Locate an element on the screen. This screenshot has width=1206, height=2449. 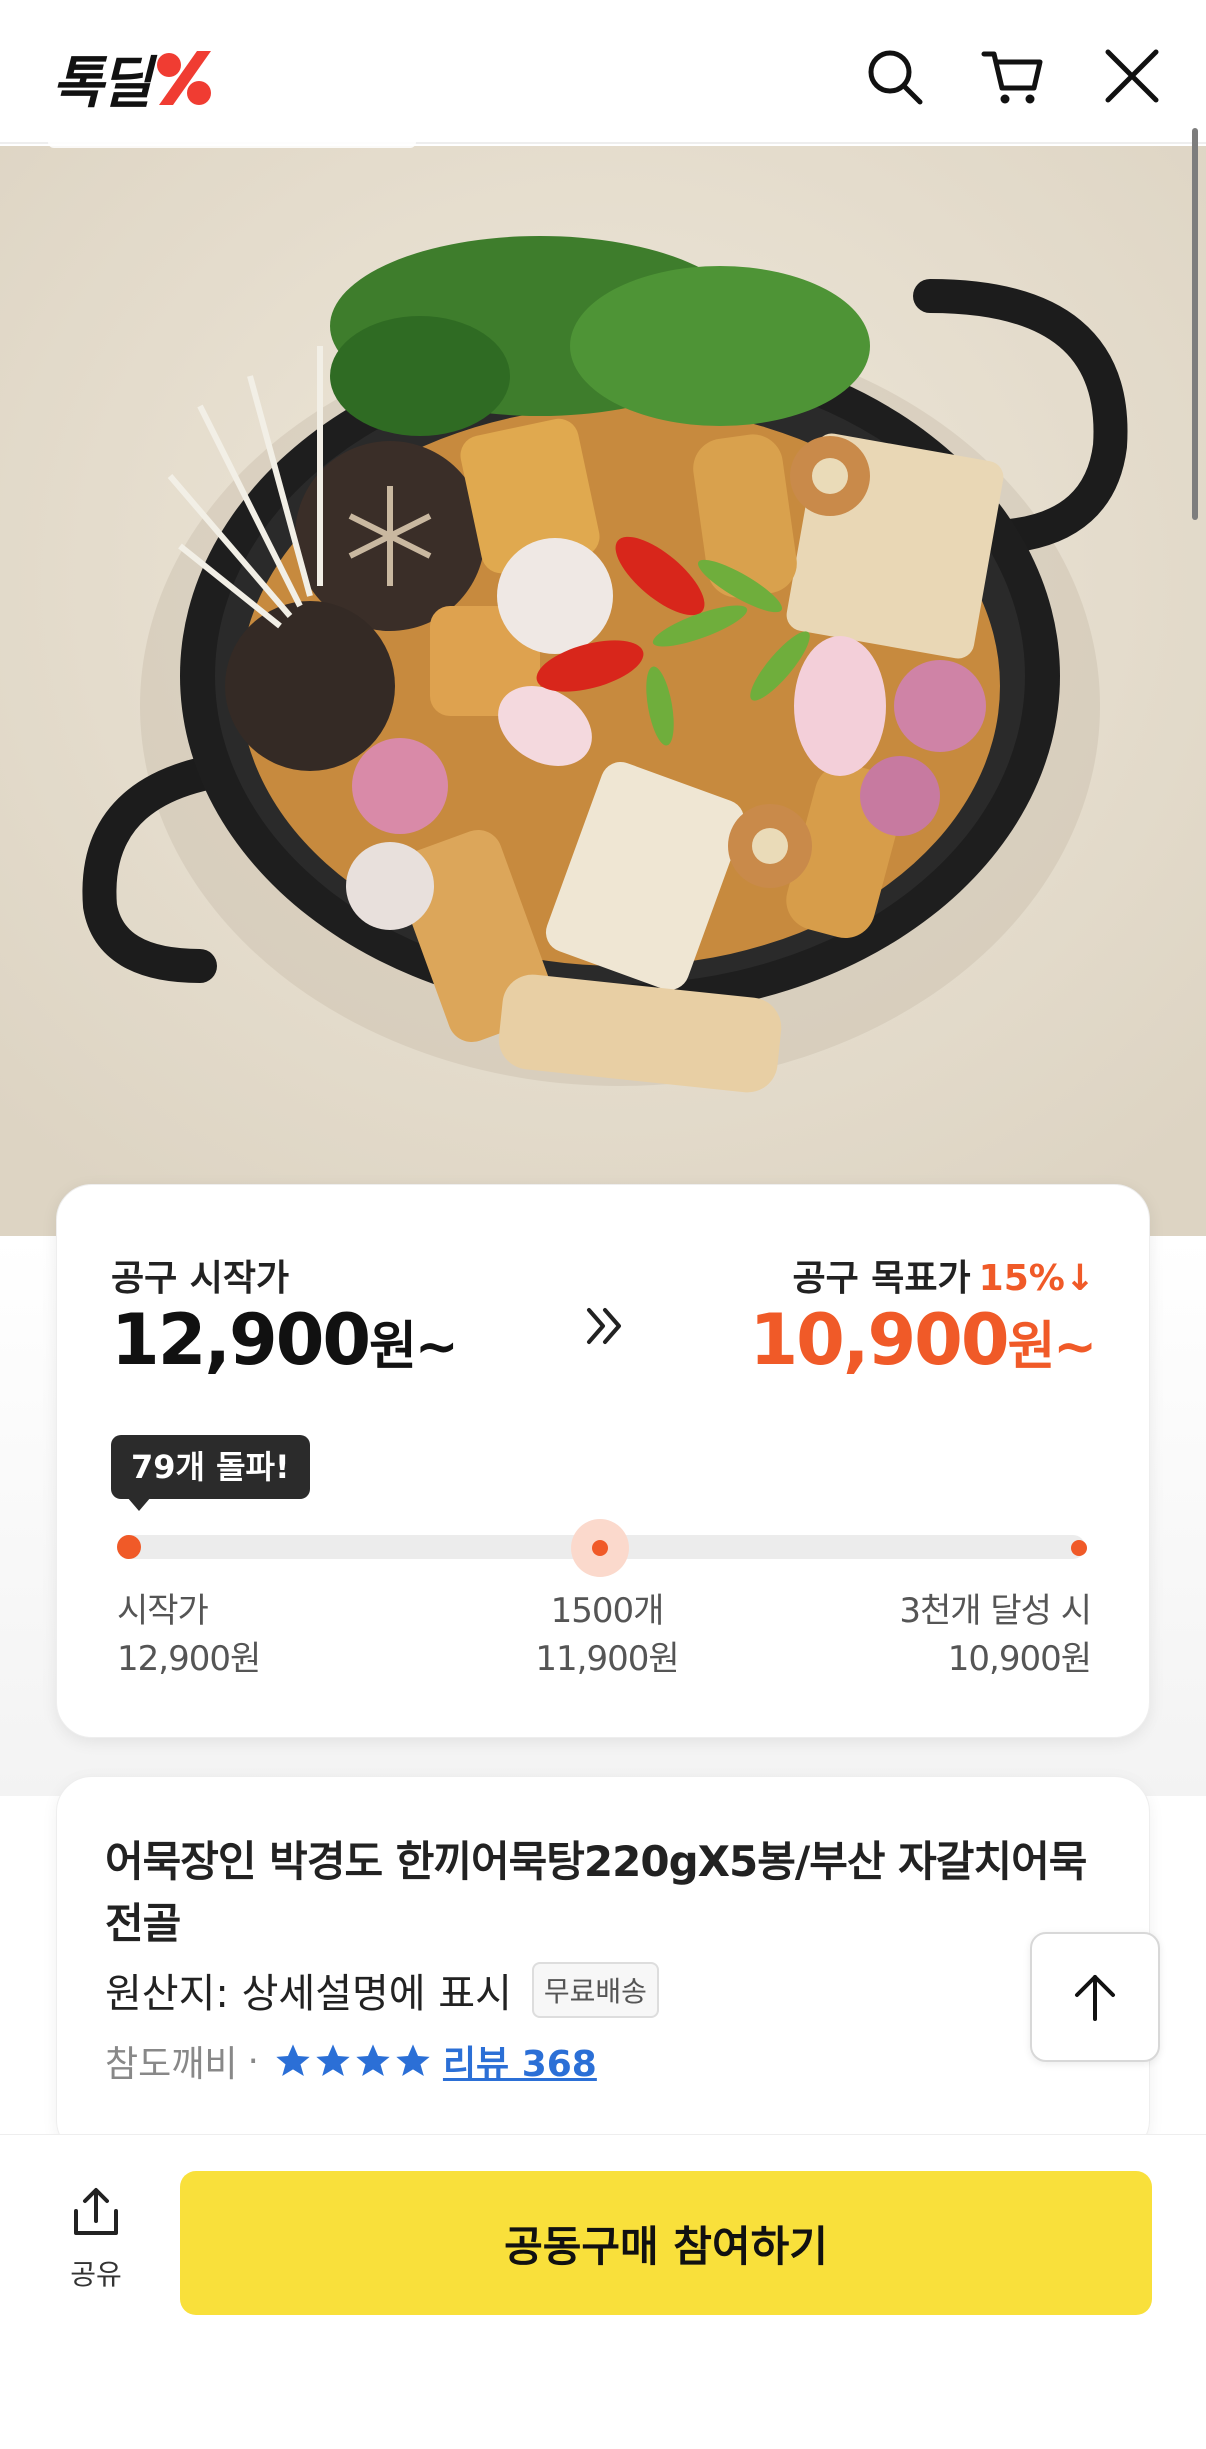
milestone-end: 3천개 달성 시 10,900원 is located at coordinates (995, 1635).